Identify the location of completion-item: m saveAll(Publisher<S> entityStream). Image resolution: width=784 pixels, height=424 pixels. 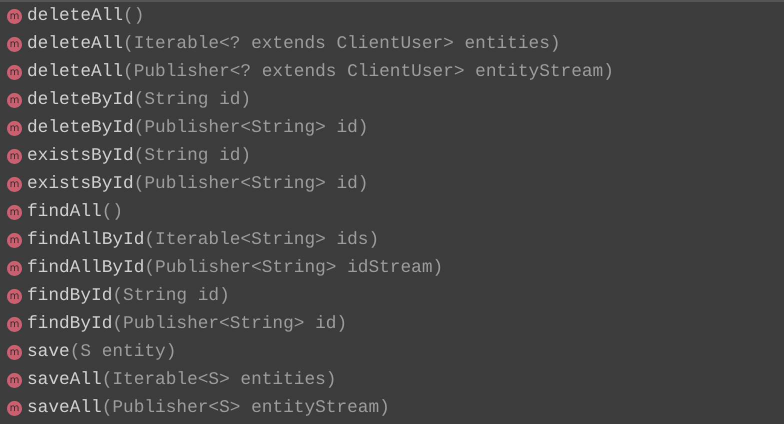
(392, 408).